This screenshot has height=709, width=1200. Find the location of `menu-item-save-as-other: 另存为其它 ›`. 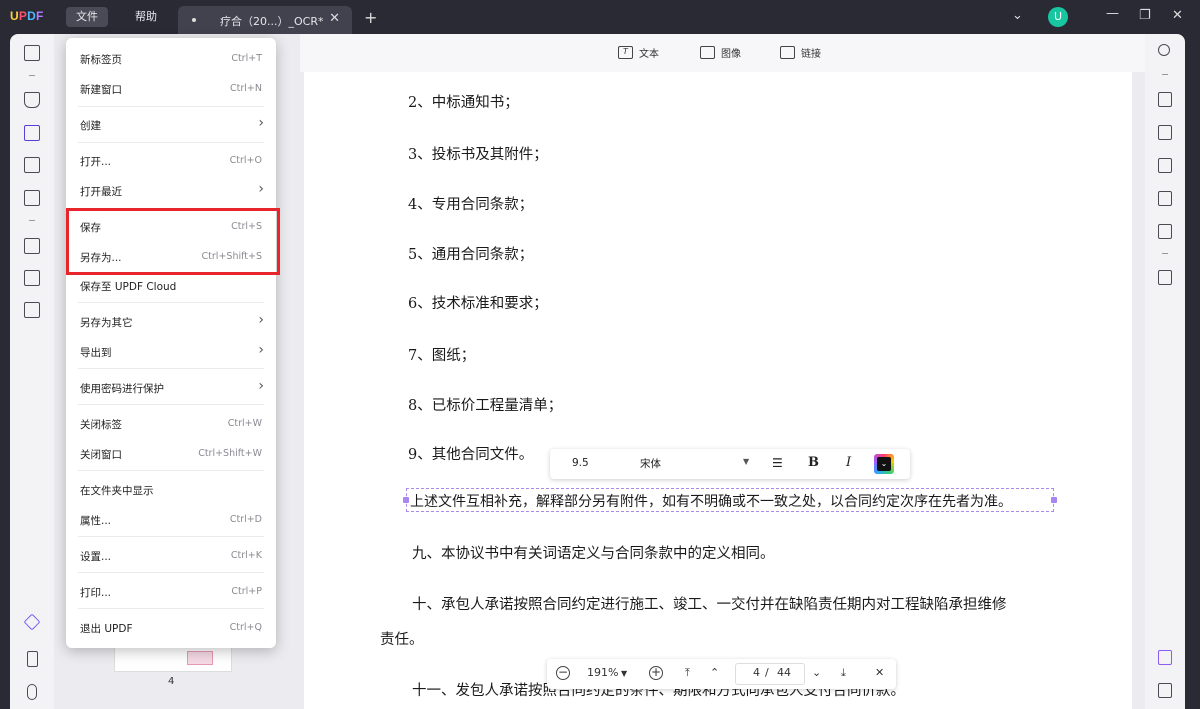

menu-item-save-as-other: 另存为其它 › is located at coordinates (171, 321).